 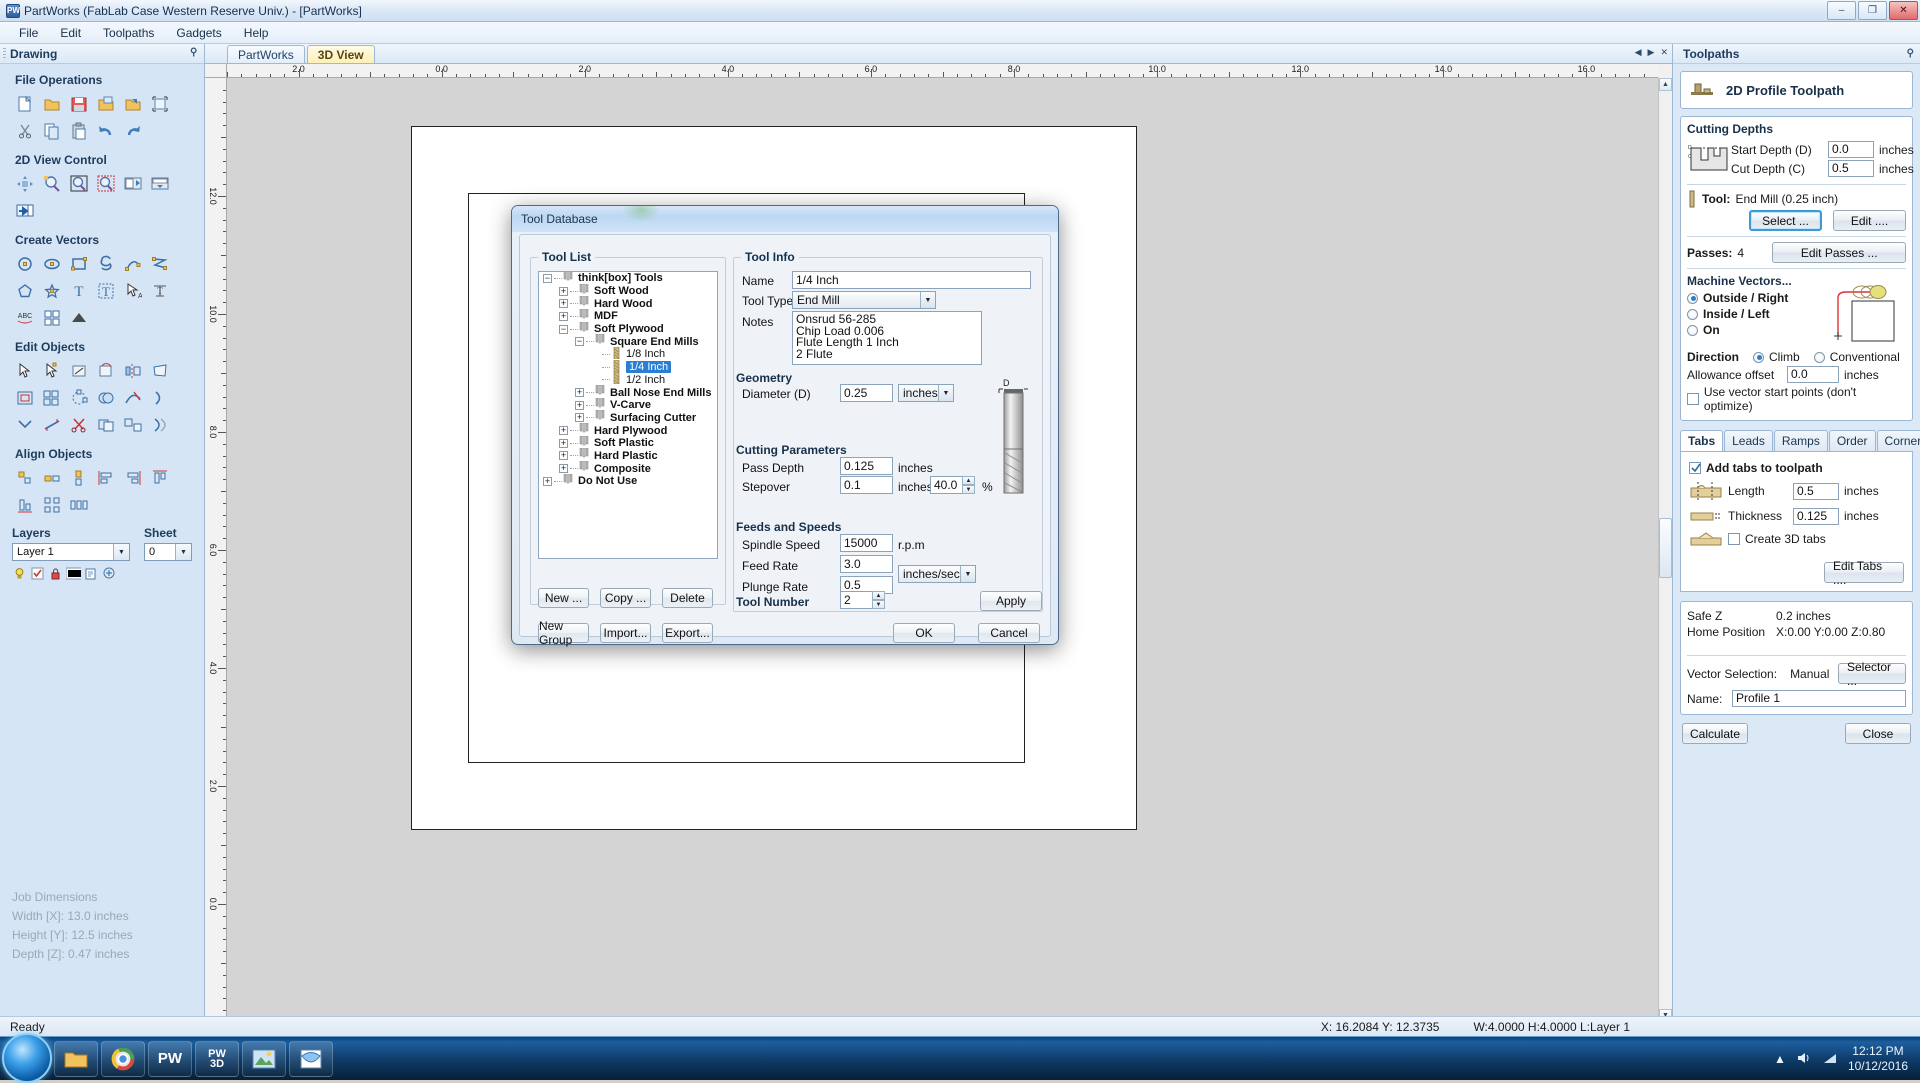 I want to click on mirror-icon, so click(x=133, y=371).